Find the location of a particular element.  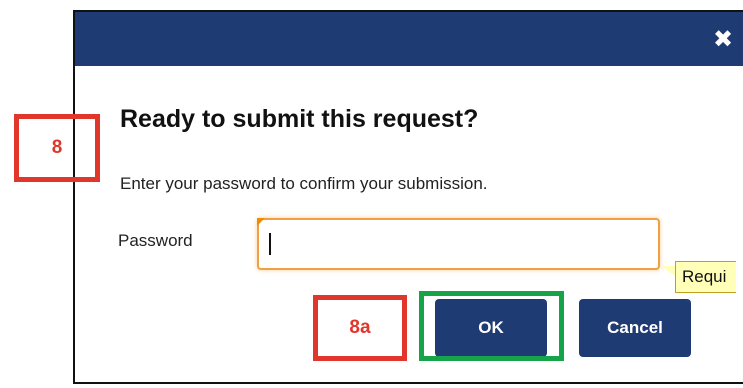

step-callout-8: 8 is located at coordinates (57, 148).